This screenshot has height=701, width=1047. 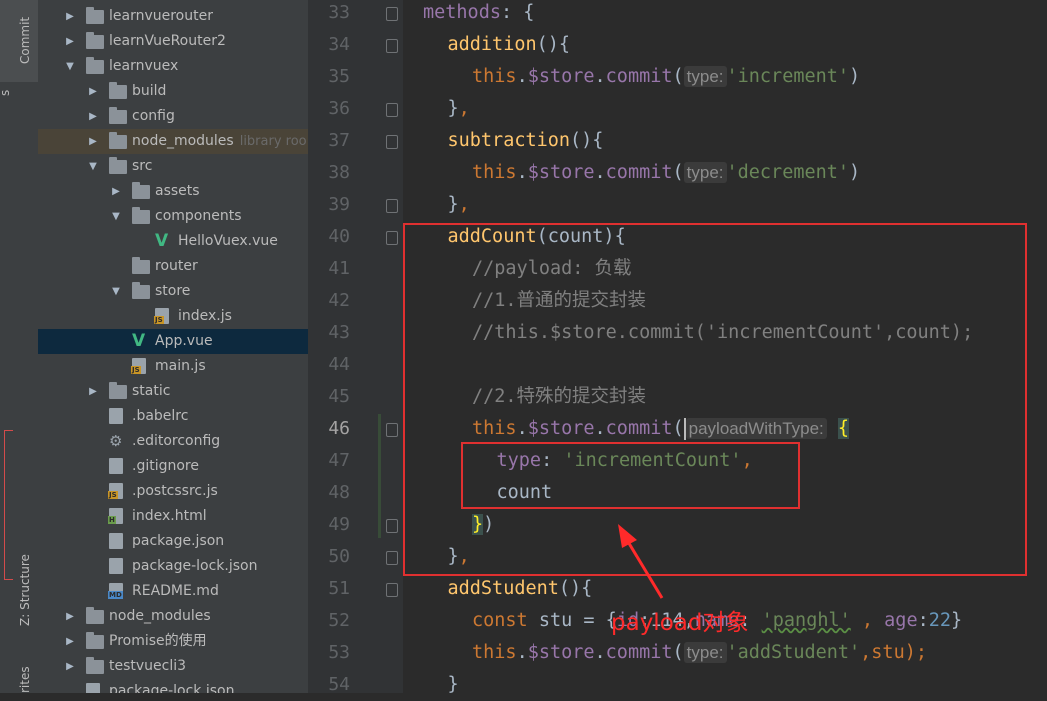 What do you see at coordinates (680, 623) in the screenshot?
I see `payload-annotation-label: payload对象` at bounding box center [680, 623].